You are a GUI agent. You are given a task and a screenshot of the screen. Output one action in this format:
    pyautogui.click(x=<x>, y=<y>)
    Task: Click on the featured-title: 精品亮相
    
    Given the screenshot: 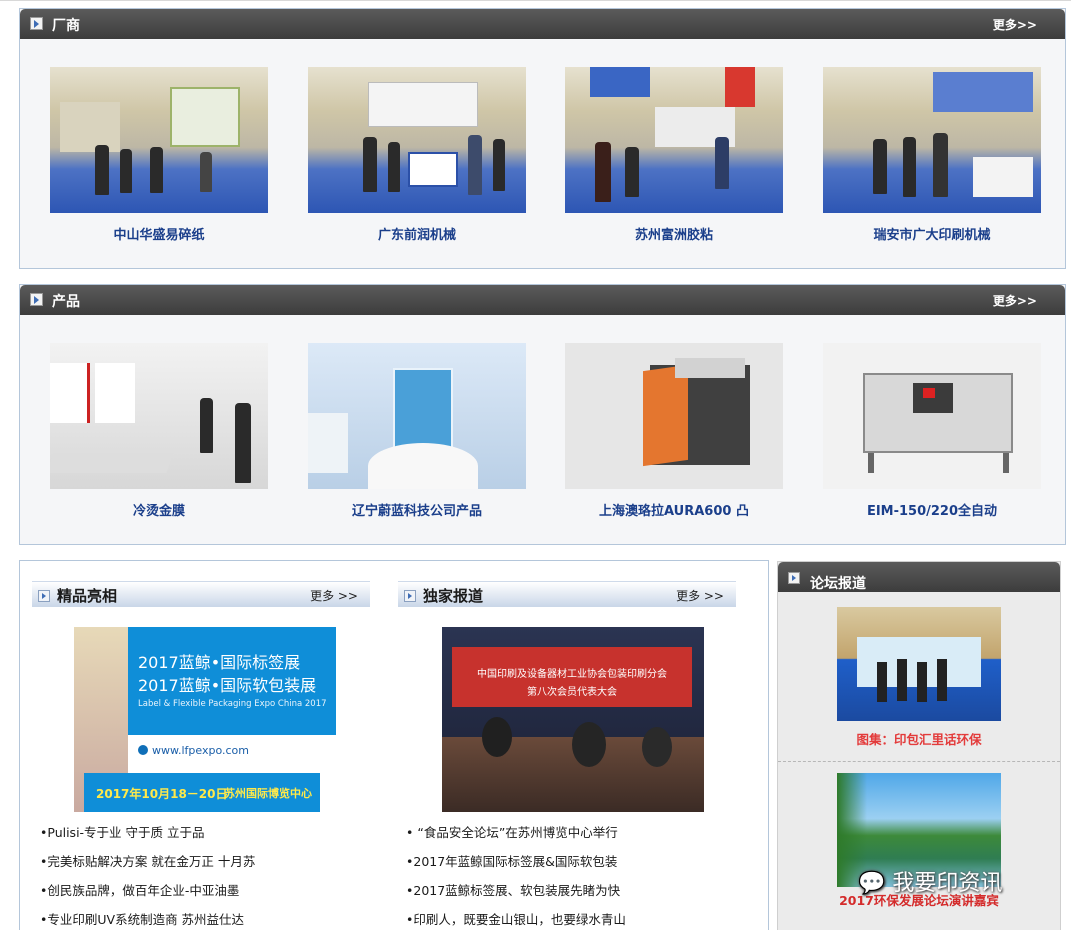 What is the action you would take?
    pyautogui.click(x=87, y=596)
    